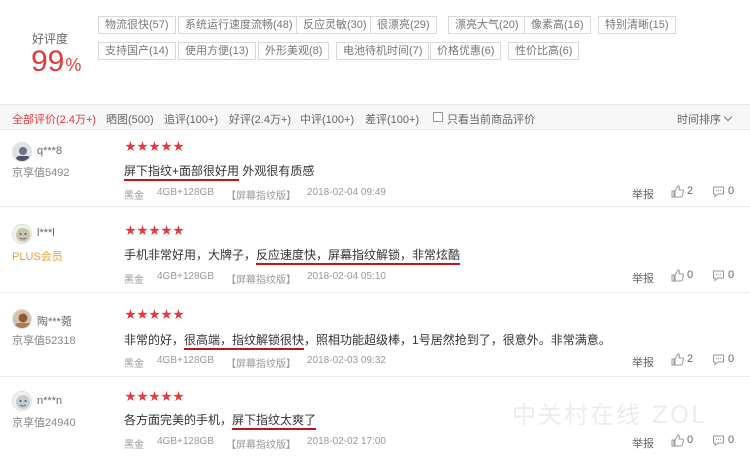 Image resolution: width=750 pixels, height=462 pixels. What do you see at coordinates (130, 119) in the screenshot?
I see `filter-photos: 晒图(500)` at bounding box center [130, 119].